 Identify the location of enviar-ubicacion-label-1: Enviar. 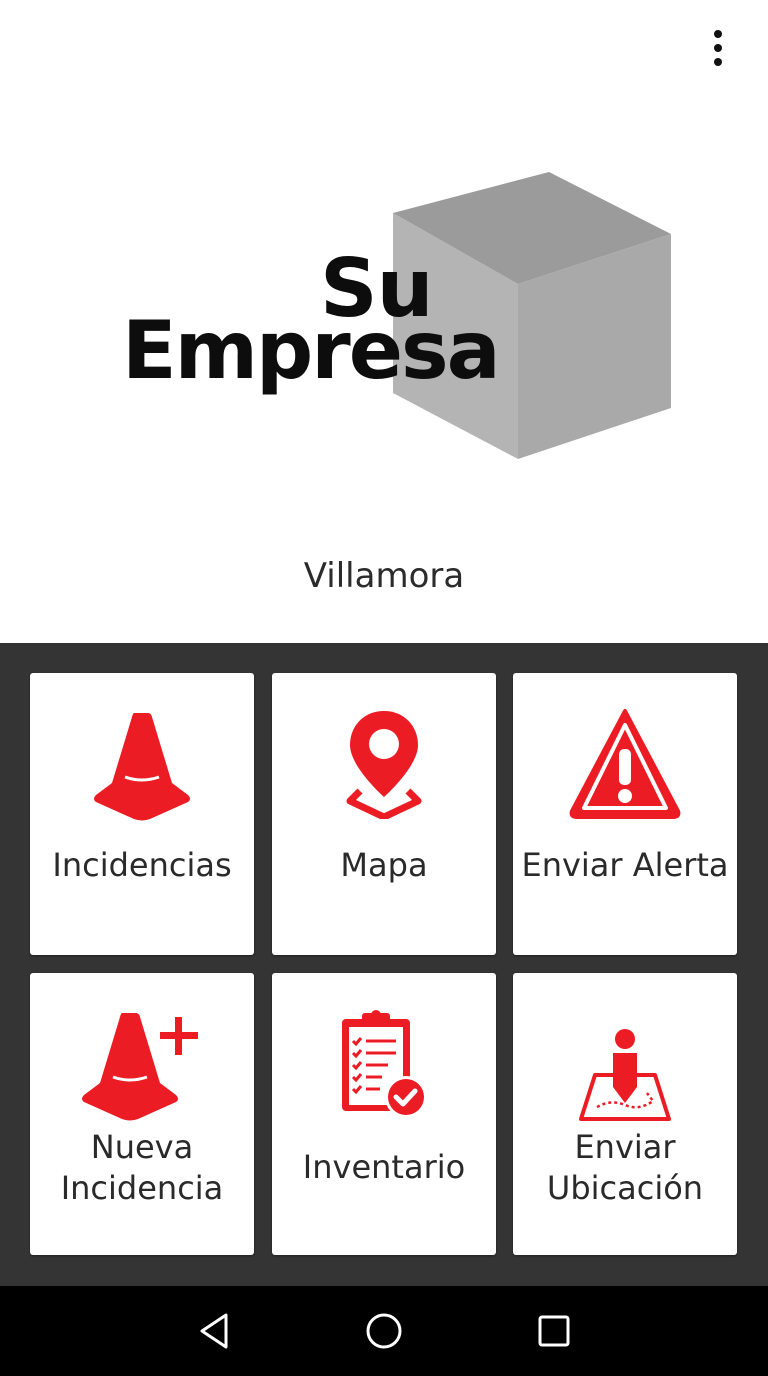
(625, 1147).